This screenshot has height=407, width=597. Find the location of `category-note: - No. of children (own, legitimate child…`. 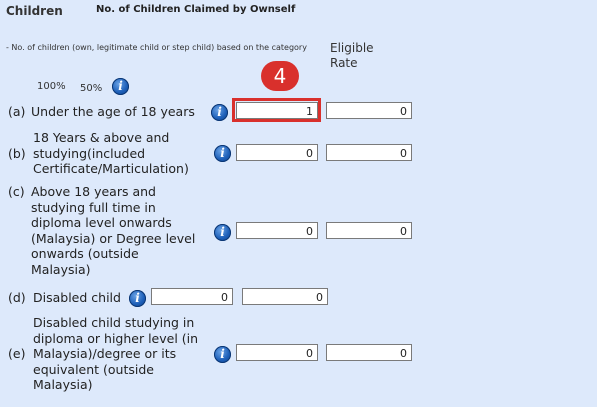

category-note: - No. of children (own, legitimate child… is located at coordinates (156, 47).